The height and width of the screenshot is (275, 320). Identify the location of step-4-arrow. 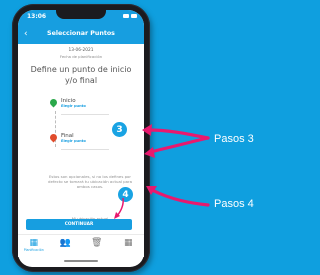
(180, 197).